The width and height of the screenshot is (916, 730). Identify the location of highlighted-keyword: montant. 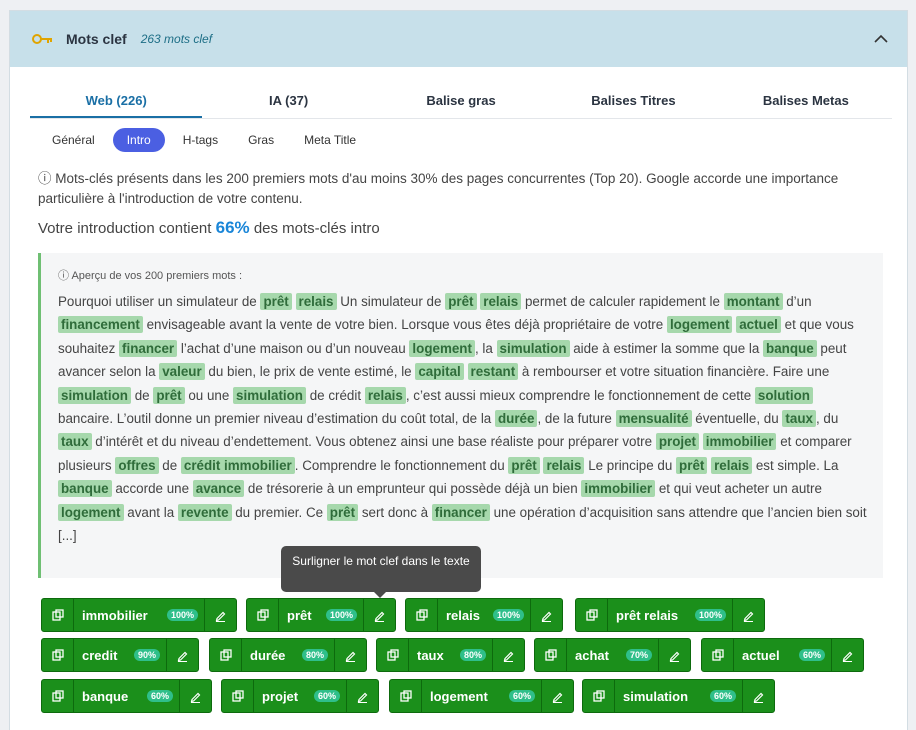
(753, 301).